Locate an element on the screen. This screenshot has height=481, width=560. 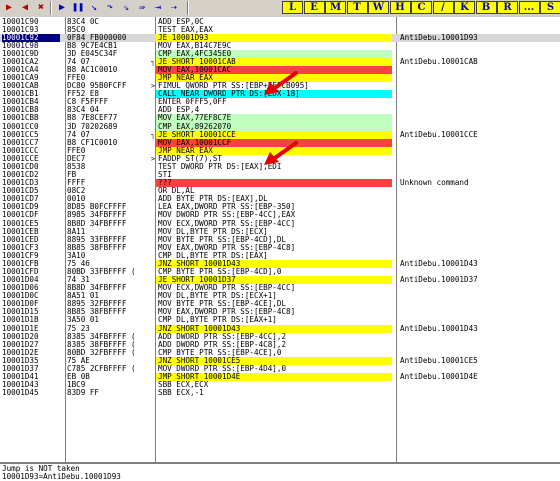
table-row: 10001D43 1BC9 SBB ECX,ECX is located at coordinates (280, 385).